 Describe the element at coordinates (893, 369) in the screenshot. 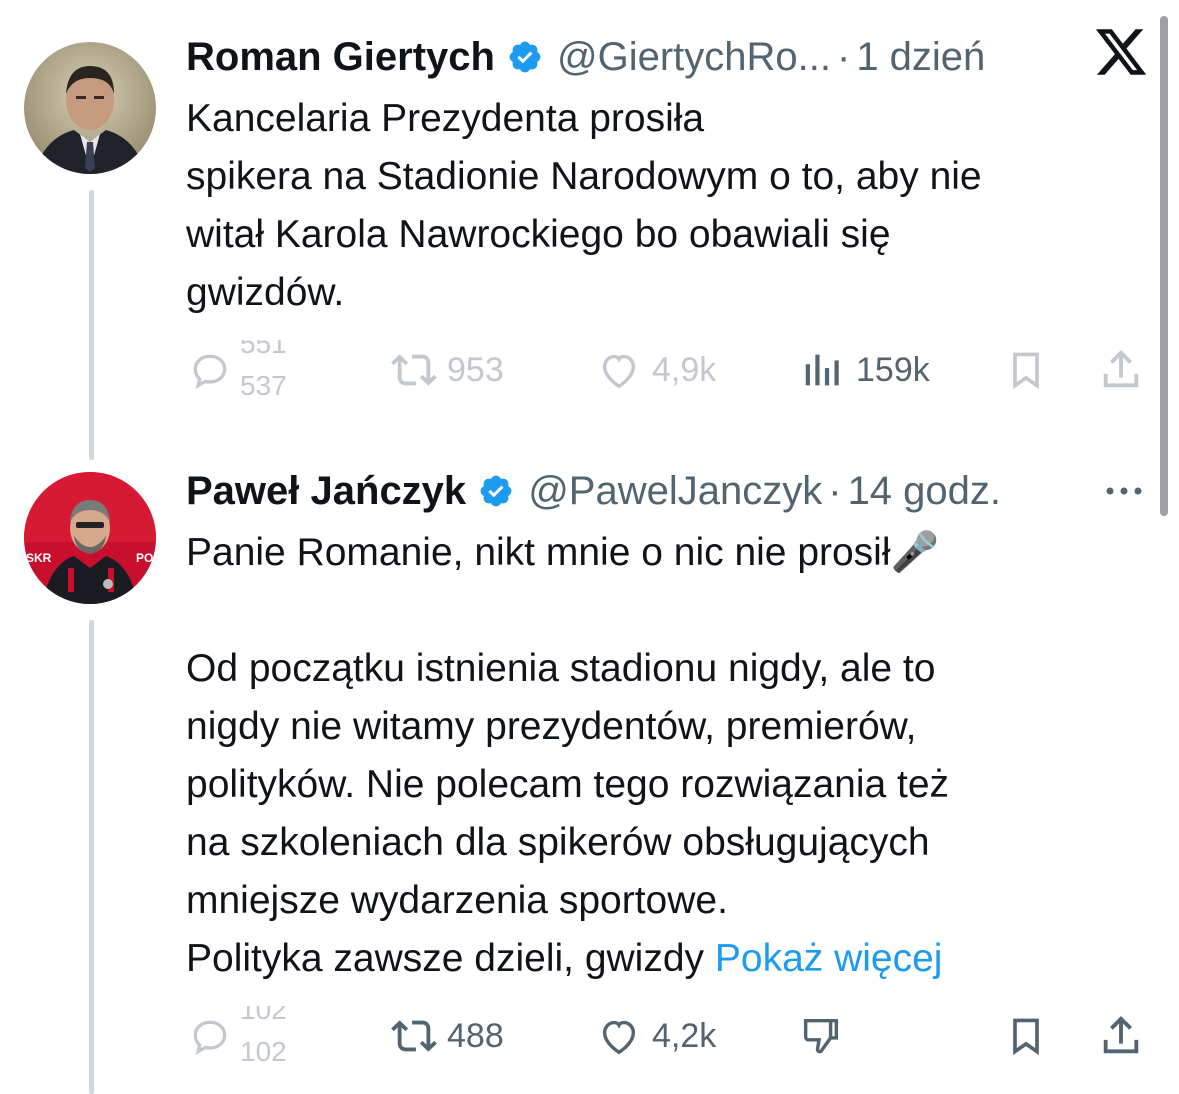

I see `views-count: 159k` at that location.